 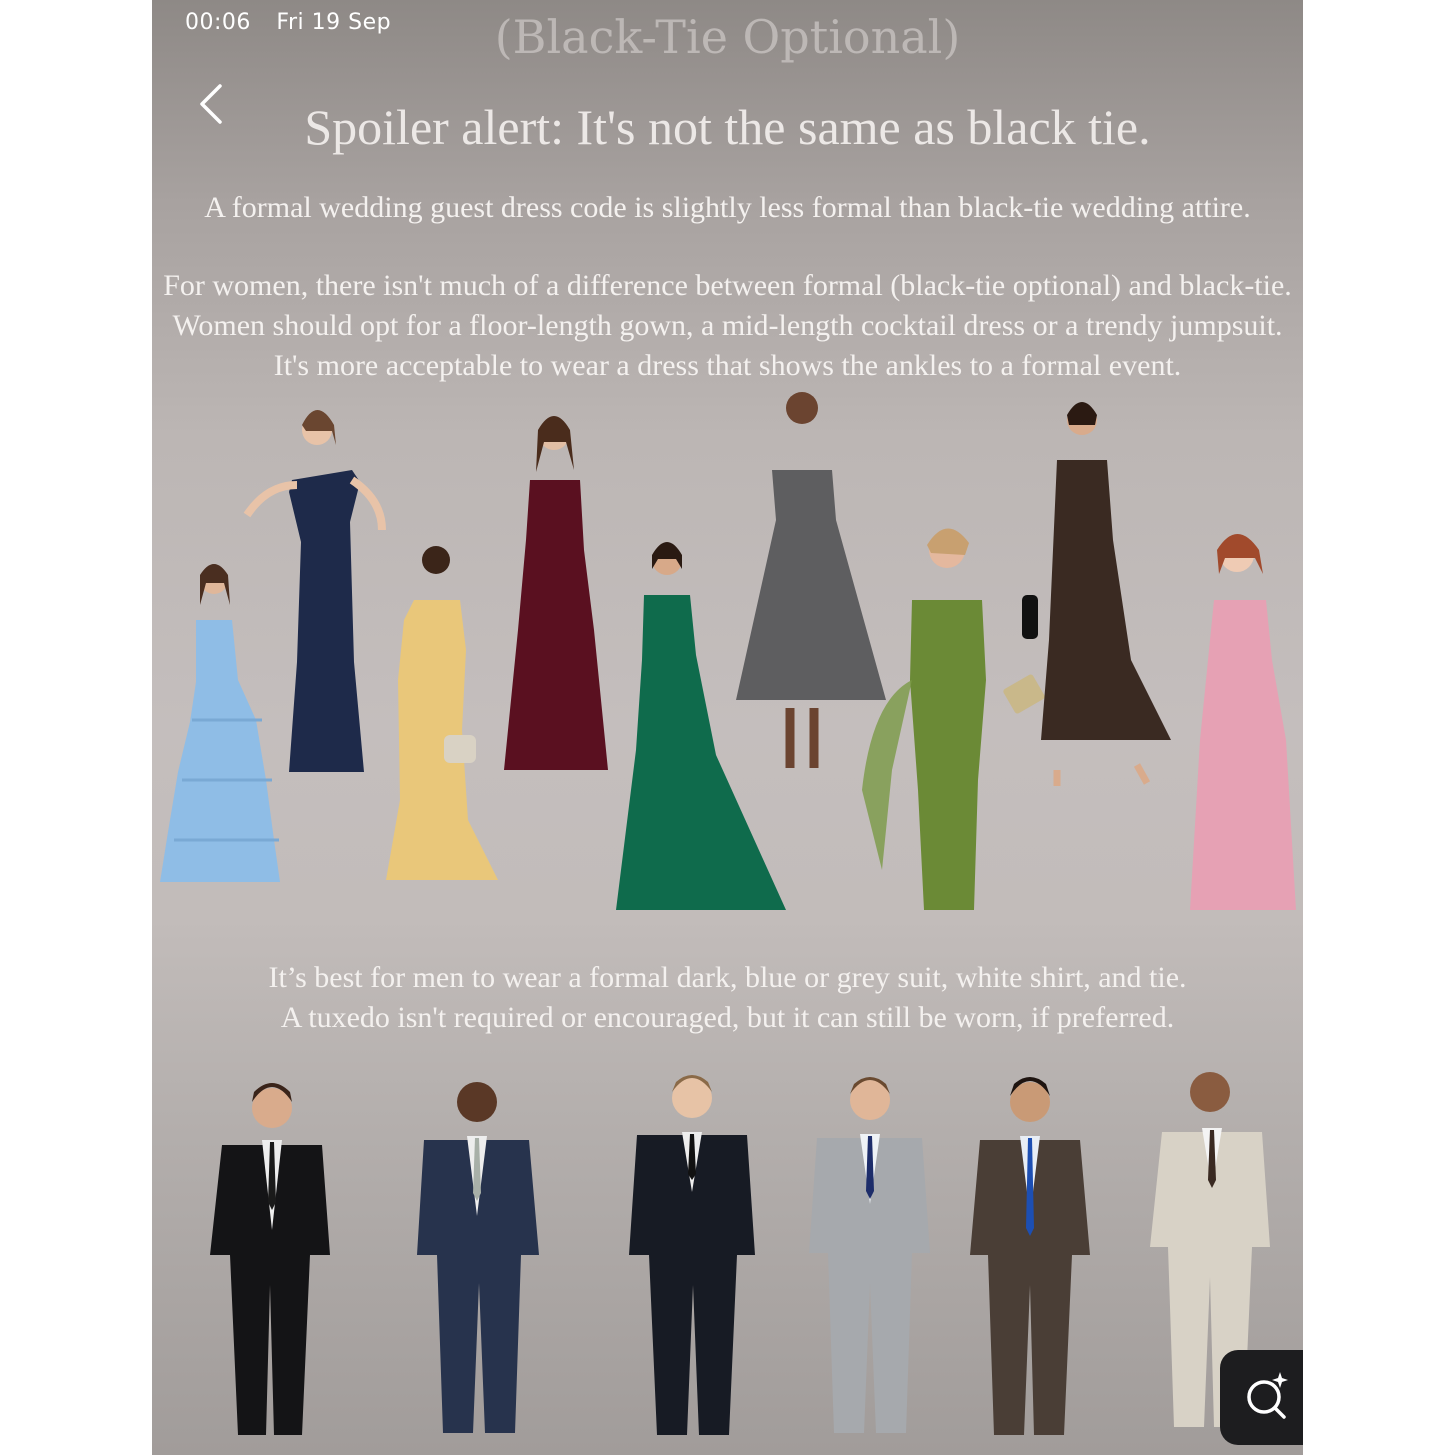 I want to click on man-light-grey-suit, so click(x=869, y=1255).